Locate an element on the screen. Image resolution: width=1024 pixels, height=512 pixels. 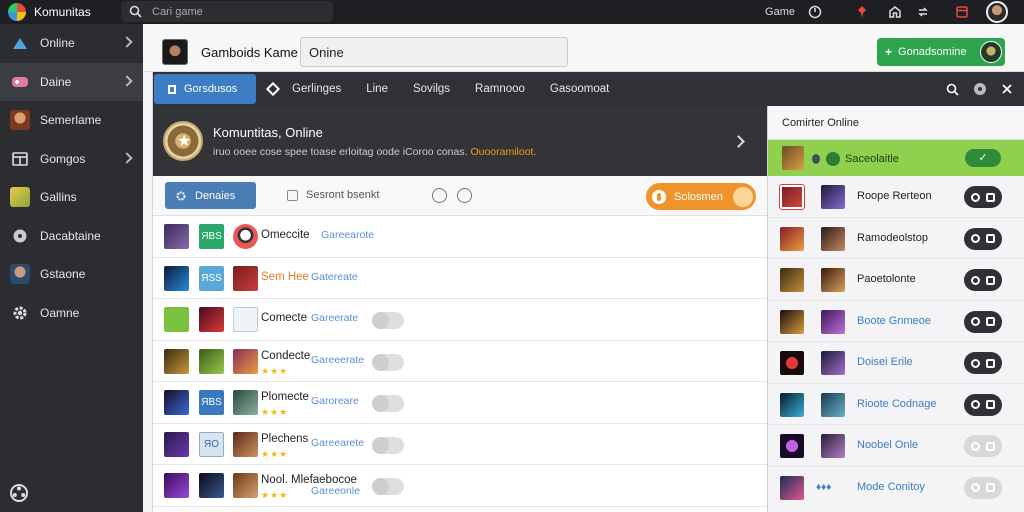
solo-button-label: Solosmen is located at coordinates (698, 196).